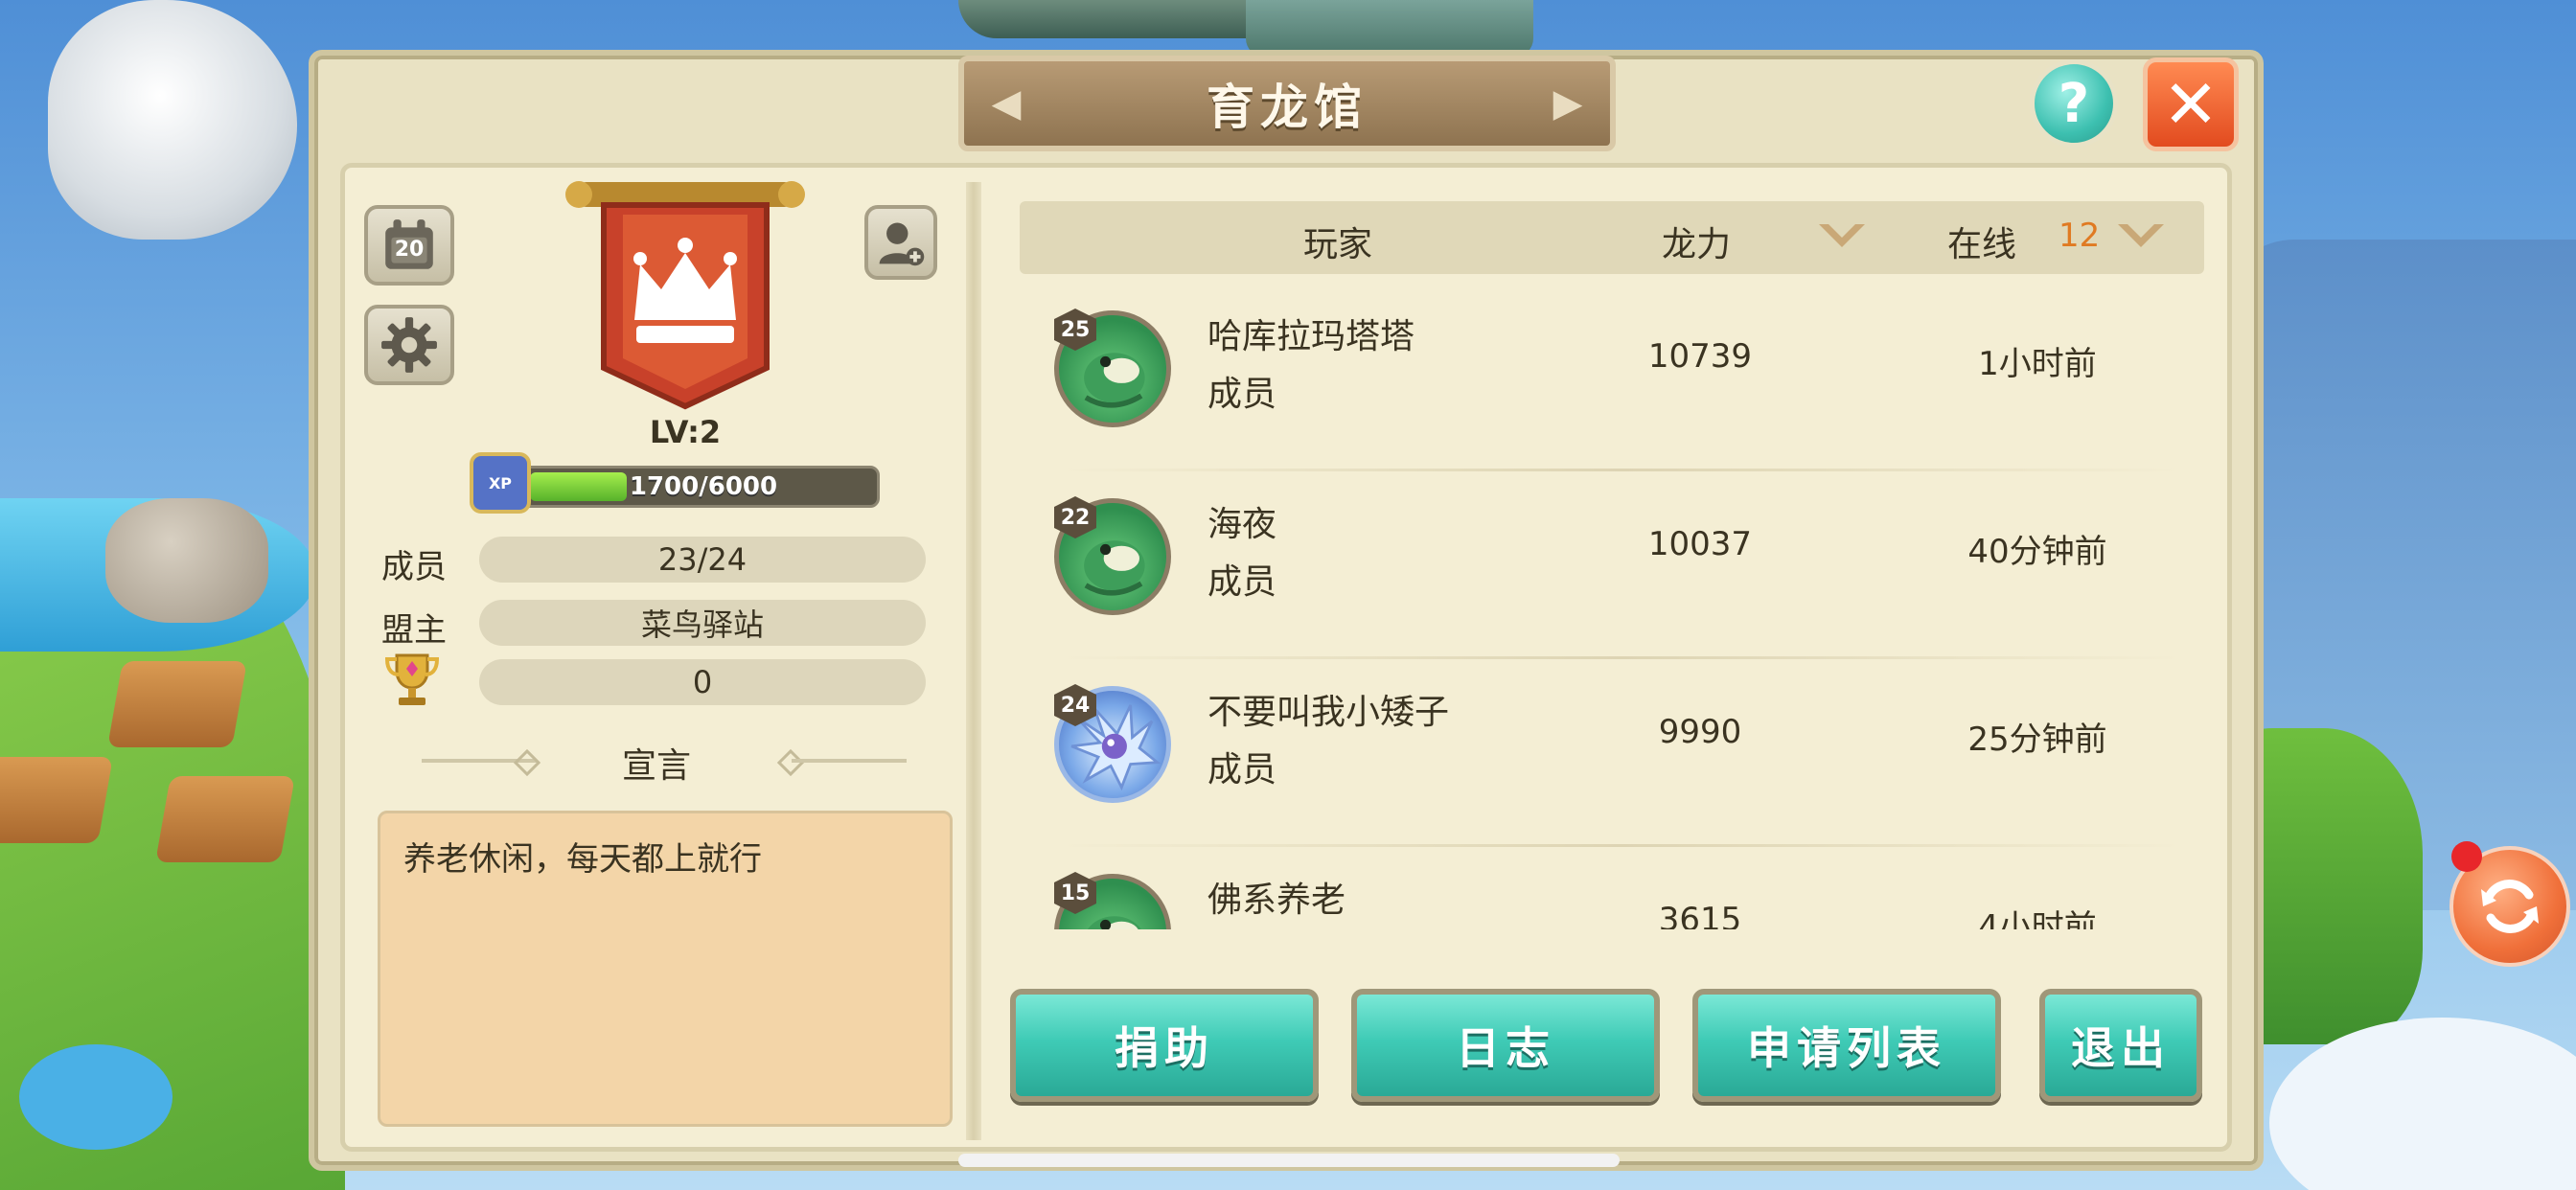  Describe the element at coordinates (2120, 1045) in the screenshot. I see `exit-guild-button: 退出` at that location.